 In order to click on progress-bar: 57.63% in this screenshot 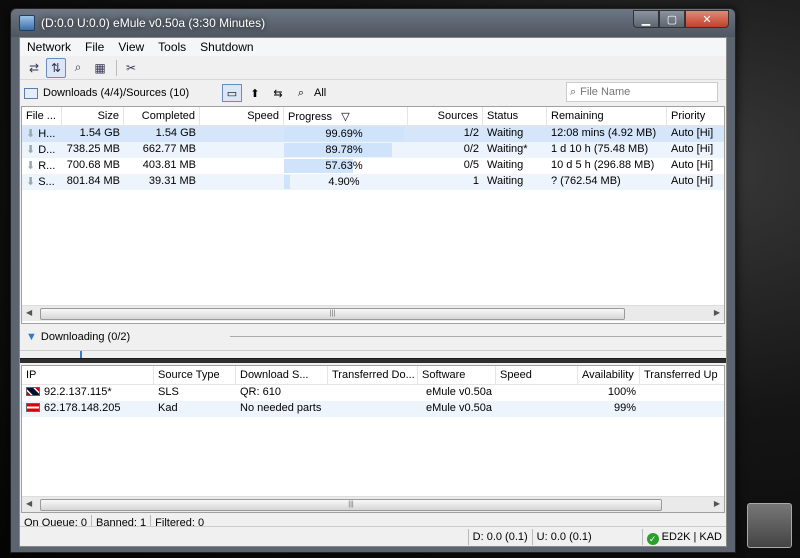, I will do `click(346, 166)`.